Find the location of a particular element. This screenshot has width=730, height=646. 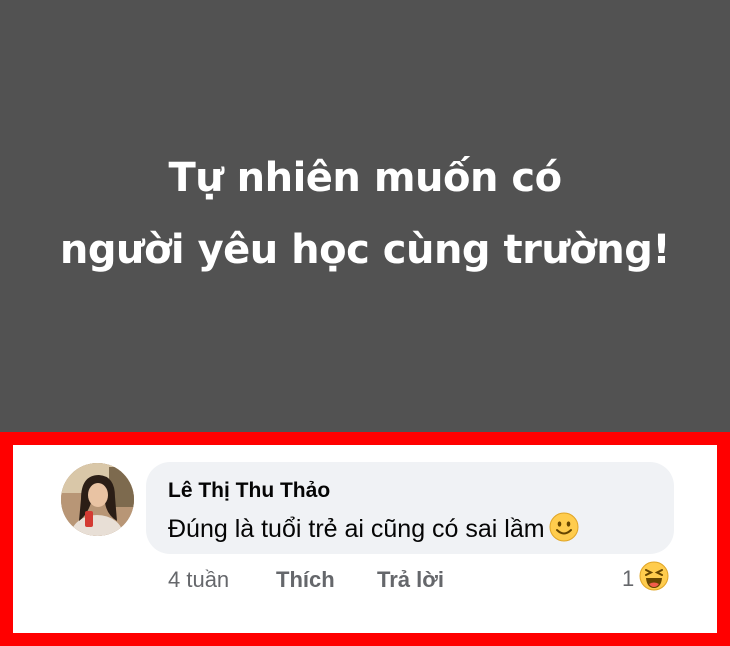

reaction-summary: 1 is located at coordinates (645, 579).